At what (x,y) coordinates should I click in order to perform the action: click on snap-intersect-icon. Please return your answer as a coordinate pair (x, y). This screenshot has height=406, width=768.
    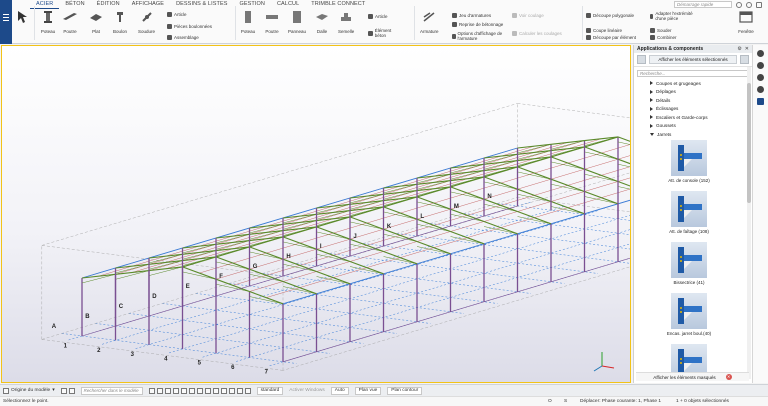
    Looking at the image, I should click on (183, 390).